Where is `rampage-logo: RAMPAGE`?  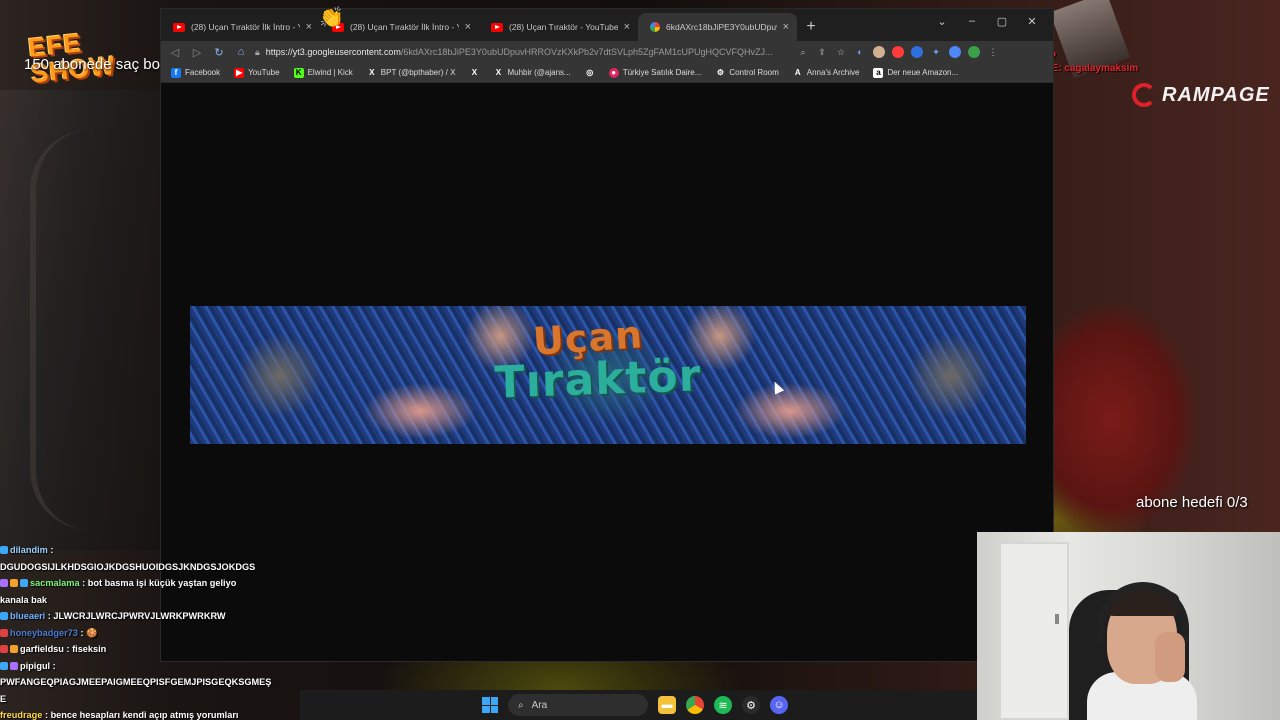 rampage-logo: RAMPAGE is located at coordinates (1201, 95).